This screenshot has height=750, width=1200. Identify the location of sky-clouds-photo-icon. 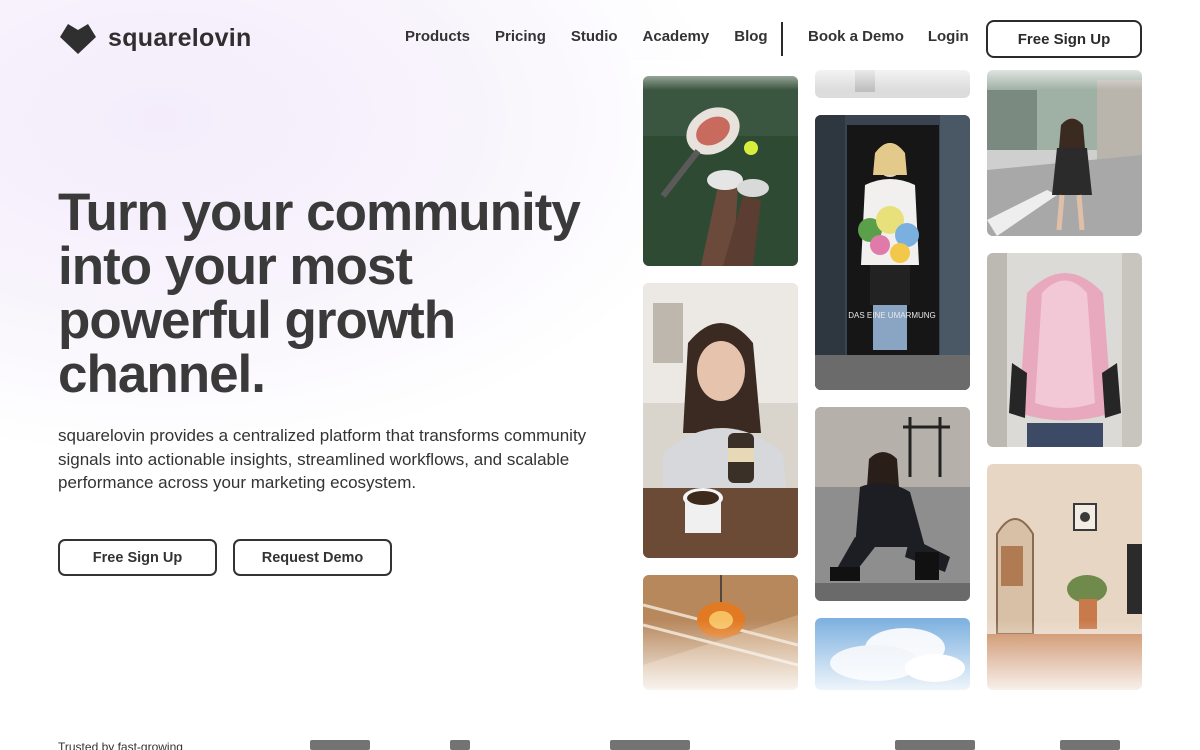
(892, 654).